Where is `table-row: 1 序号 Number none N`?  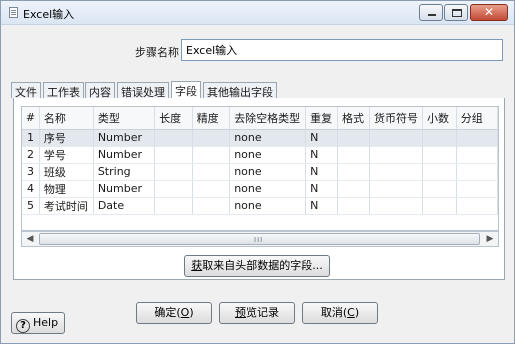
table-row: 1 序号 Number none N is located at coordinates (260, 138).